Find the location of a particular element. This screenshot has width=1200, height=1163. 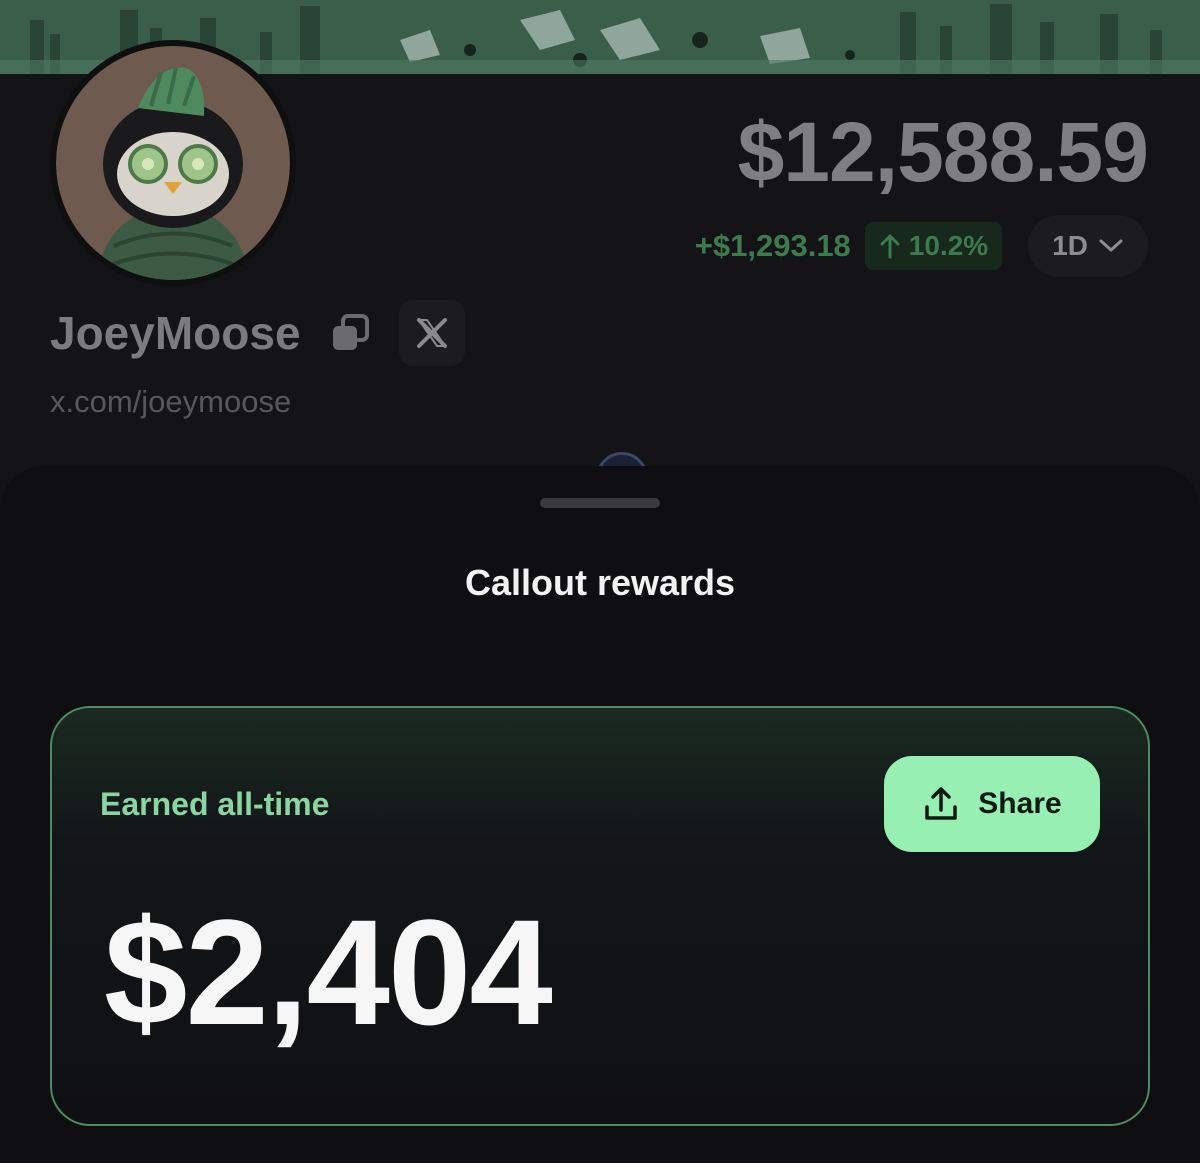

share-button: Share is located at coordinates (992, 804).